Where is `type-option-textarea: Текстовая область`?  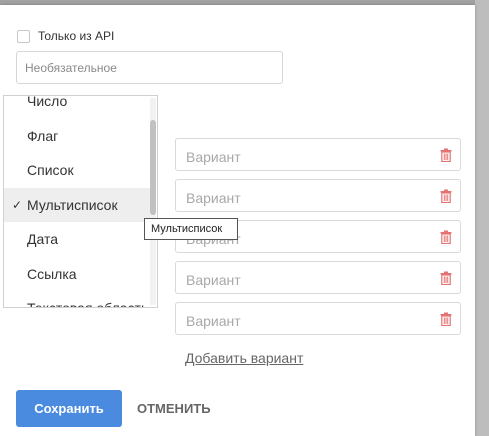
type-option-textarea: Текстовая область is located at coordinates (77, 299).